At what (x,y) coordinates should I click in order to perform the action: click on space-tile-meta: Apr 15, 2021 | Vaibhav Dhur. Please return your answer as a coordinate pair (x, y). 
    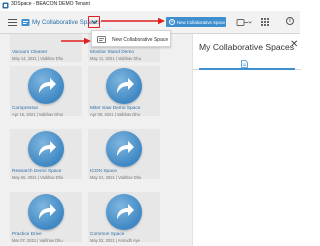
    Looking at the image, I should click on (38, 114).